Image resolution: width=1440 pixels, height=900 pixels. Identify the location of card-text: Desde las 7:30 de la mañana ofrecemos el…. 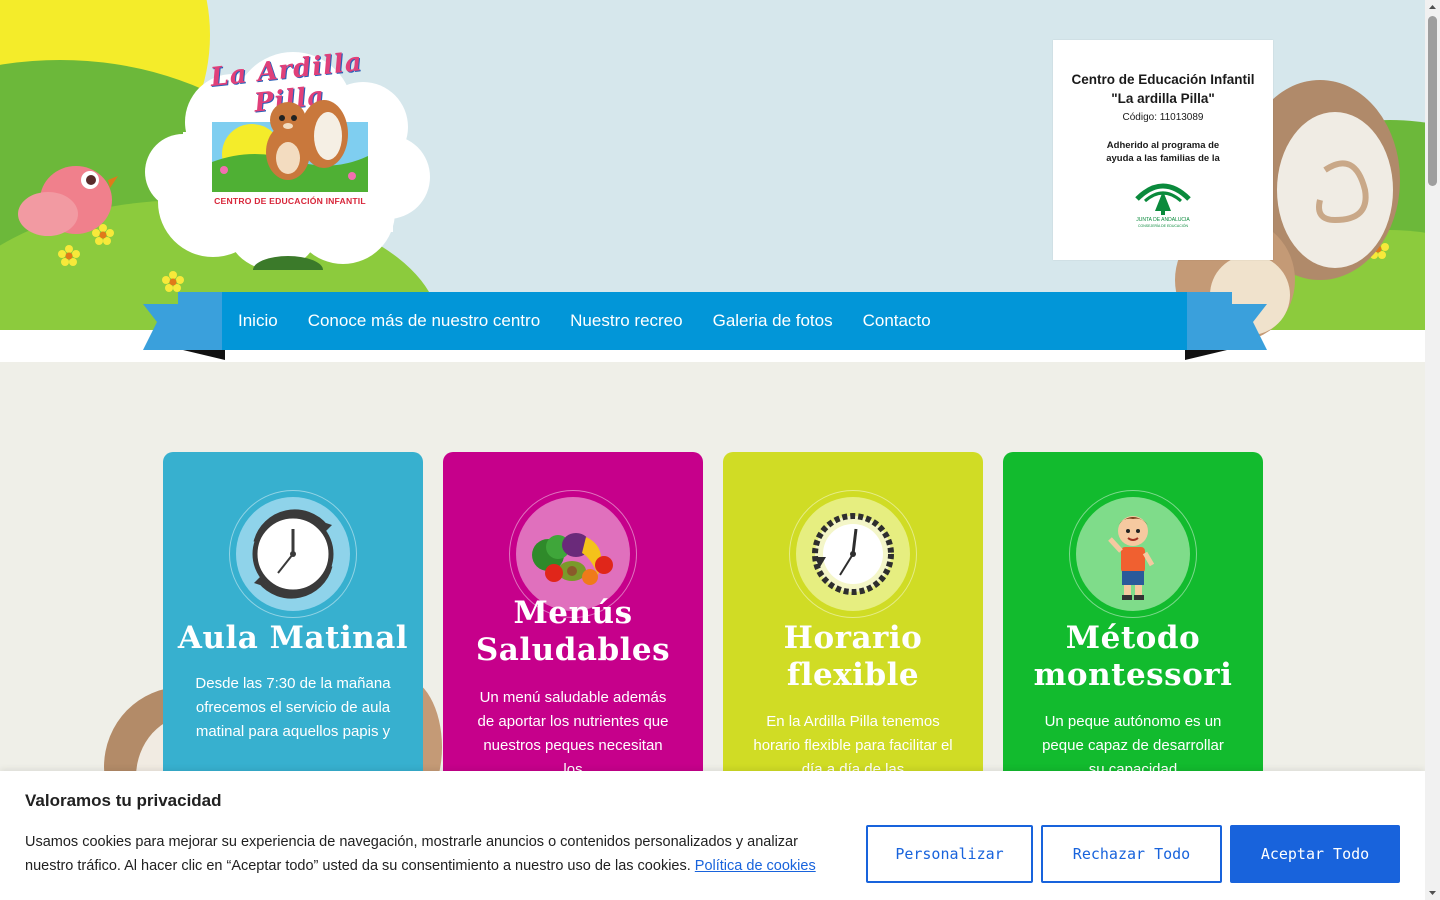
(293, 707).